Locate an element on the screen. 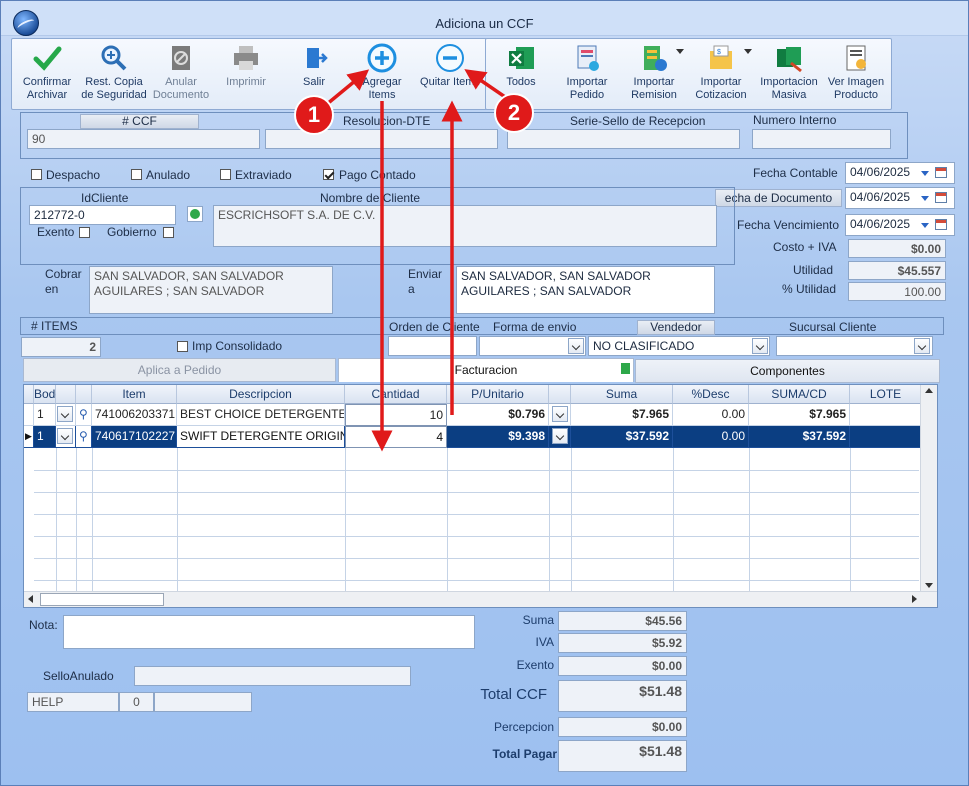  annotation-overlay is located at coordinates (415, 260).